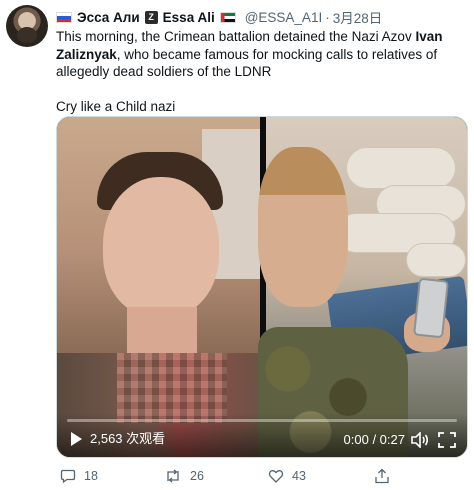 The image size is (474, 490). I want to click on retweet-icon, so click(173, 476).